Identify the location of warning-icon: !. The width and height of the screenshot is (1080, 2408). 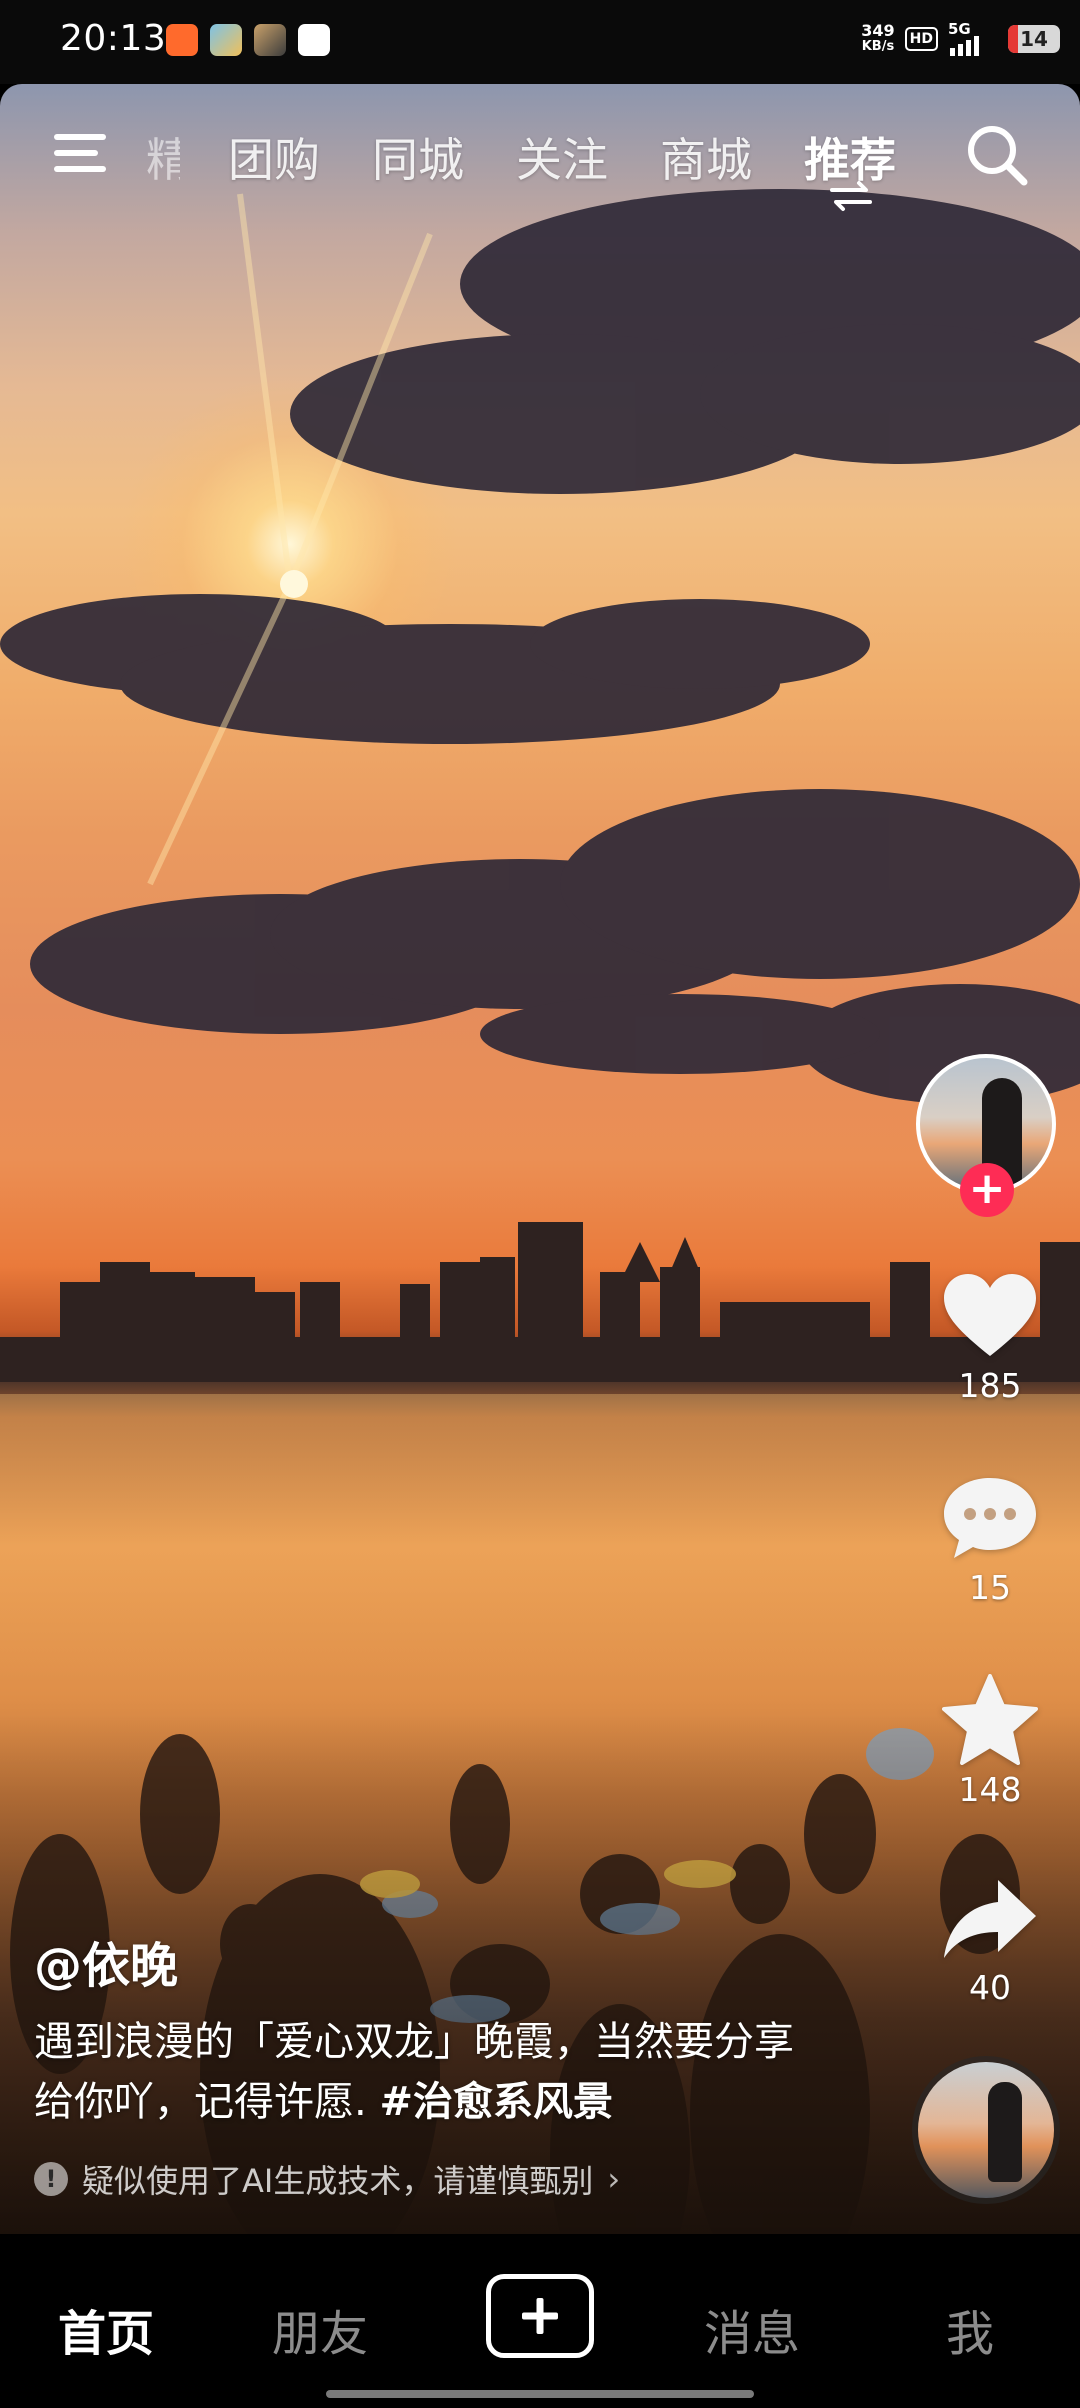
(51, 2179).